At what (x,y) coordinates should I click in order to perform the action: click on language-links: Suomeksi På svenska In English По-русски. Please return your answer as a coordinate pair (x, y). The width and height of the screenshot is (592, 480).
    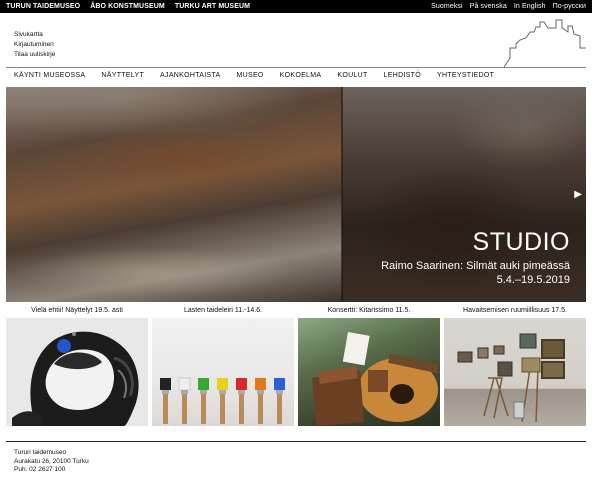
    Looking at the image, I should click on (508, 6).